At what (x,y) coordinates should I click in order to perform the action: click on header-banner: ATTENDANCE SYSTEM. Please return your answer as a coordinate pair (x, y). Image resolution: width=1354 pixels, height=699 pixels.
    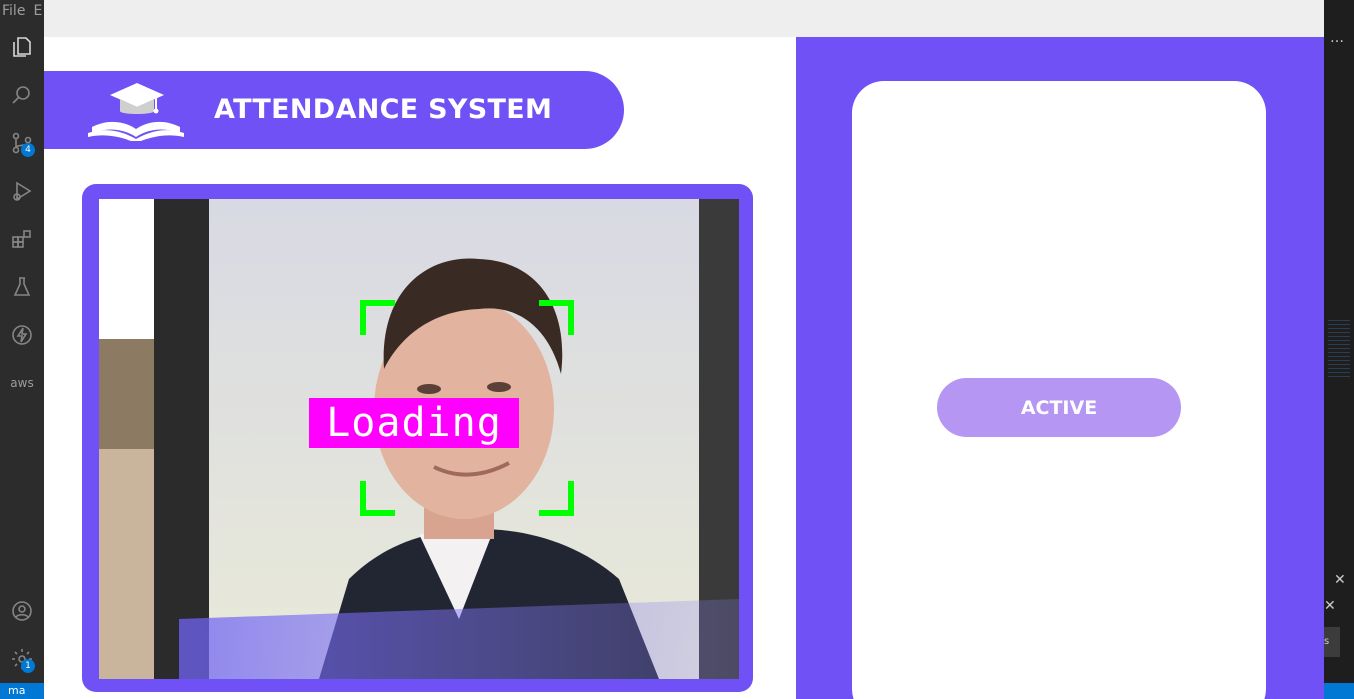
    Looking at the image, I should click on (334, 110).